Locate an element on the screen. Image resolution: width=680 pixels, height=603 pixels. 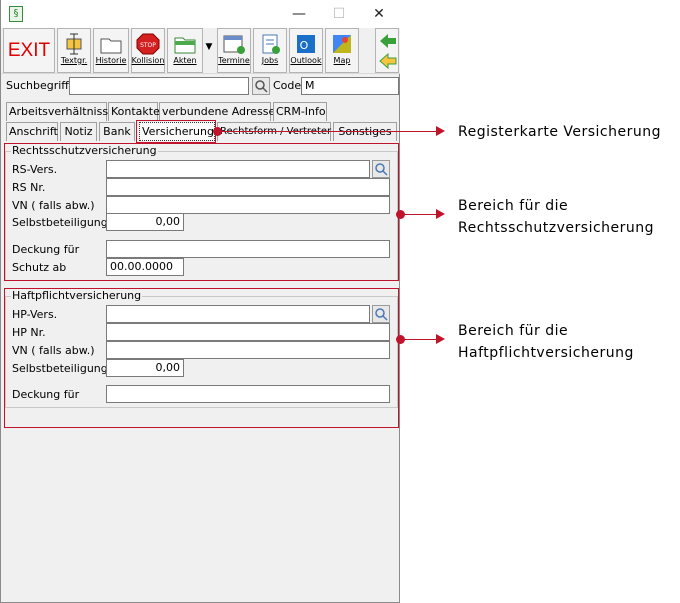
hp-nr-label: HP Nr. is located at coordinates (29, 332).